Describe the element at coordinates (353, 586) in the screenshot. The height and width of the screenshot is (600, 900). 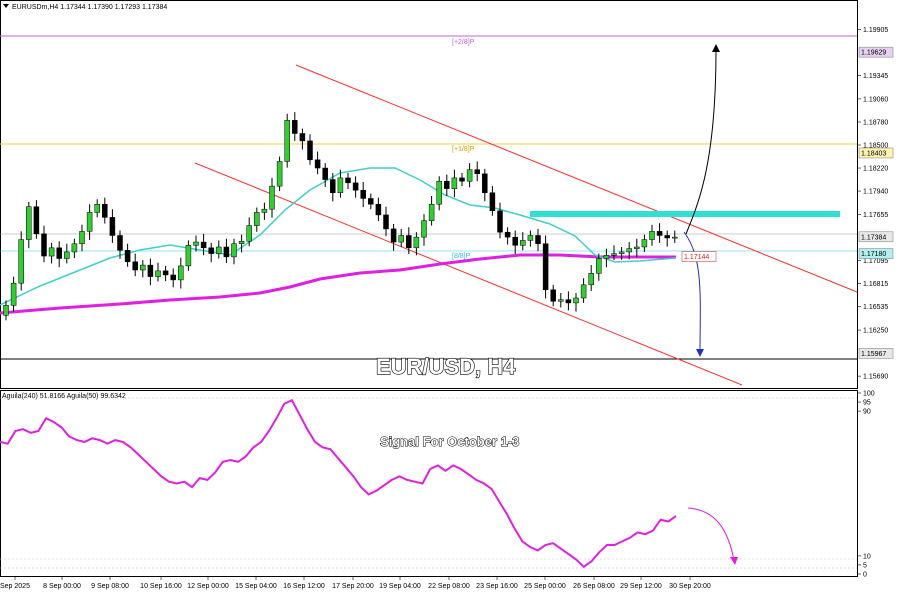
I see `time-tick-label: 17 Sep 20:00` at that location.